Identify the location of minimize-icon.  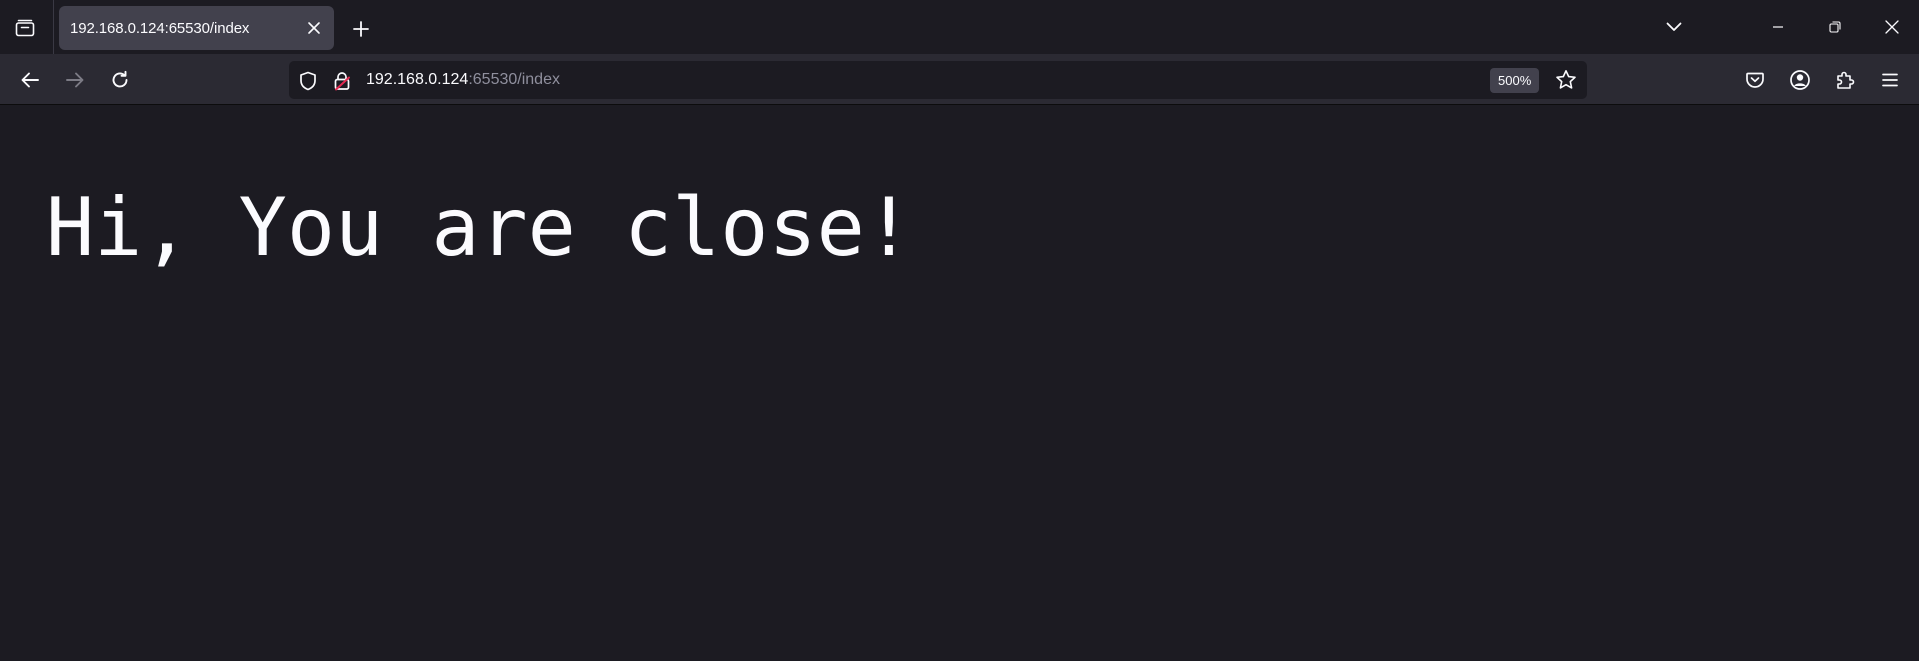
(1778, 27).